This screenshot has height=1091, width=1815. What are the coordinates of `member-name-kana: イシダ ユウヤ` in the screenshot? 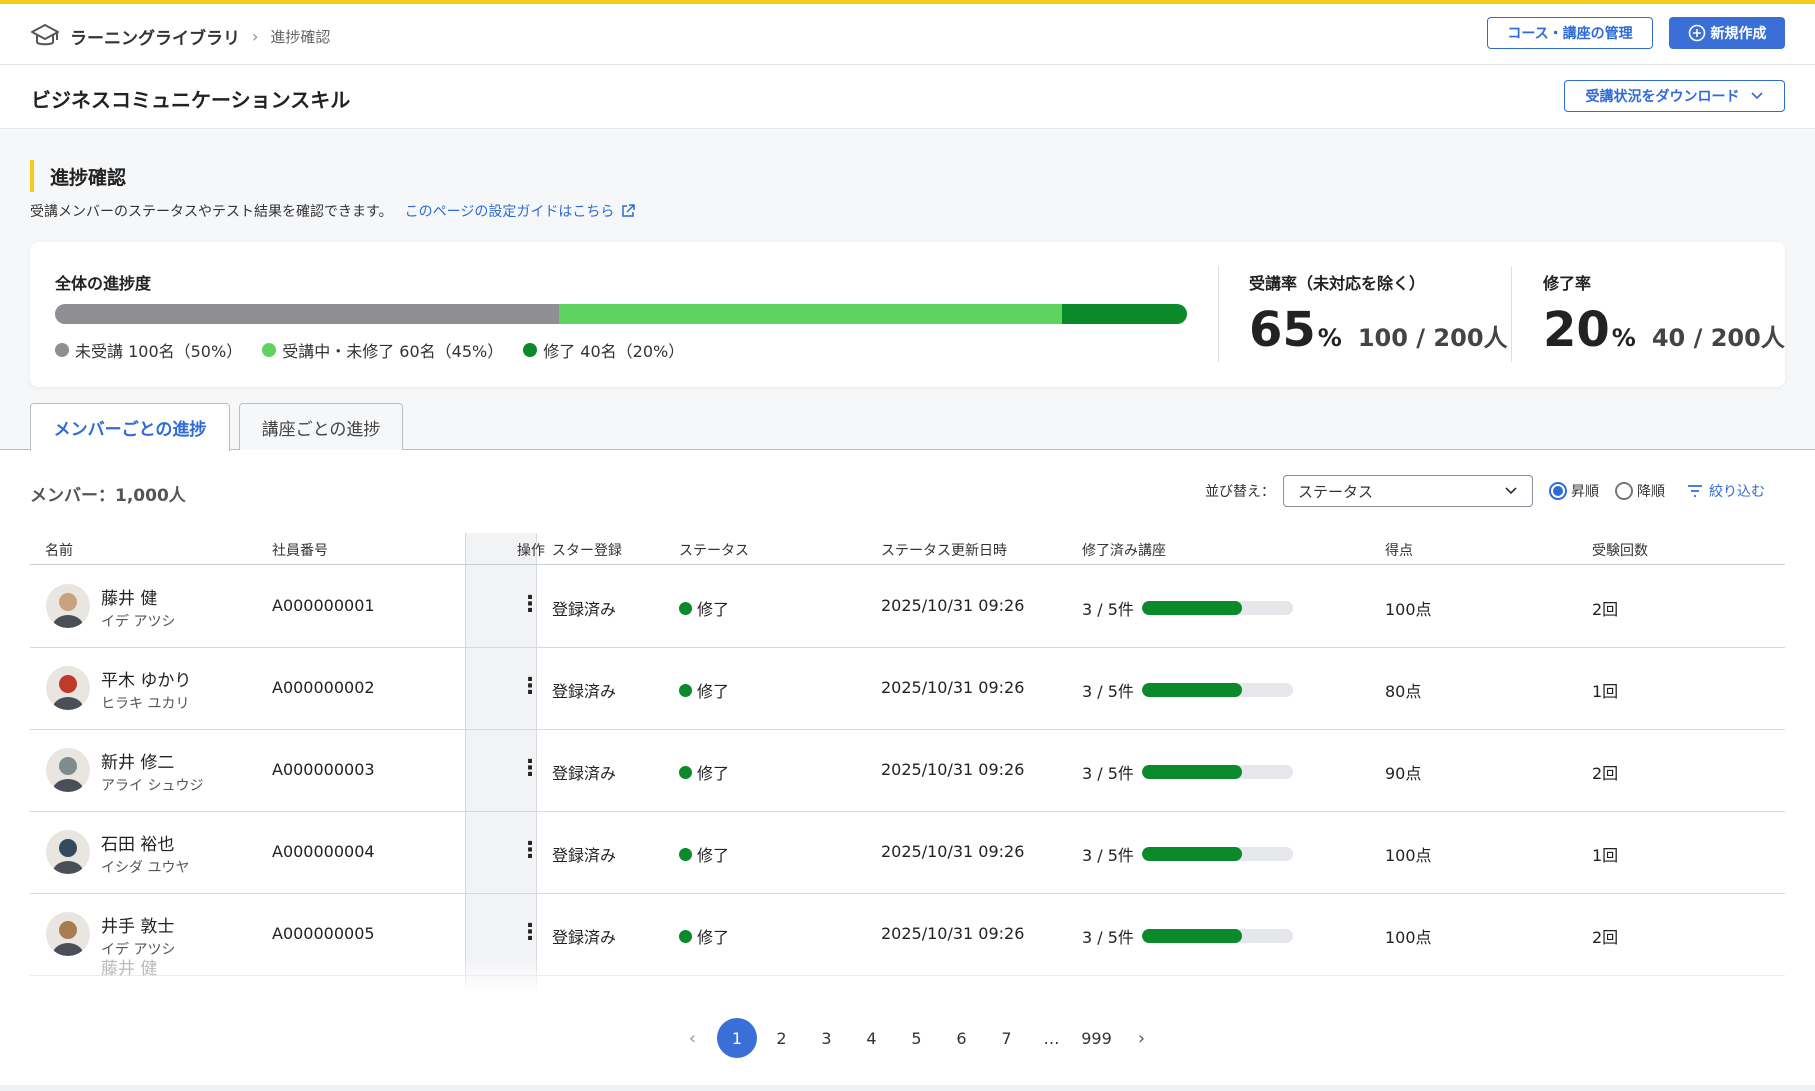 It's located at (145, 868).